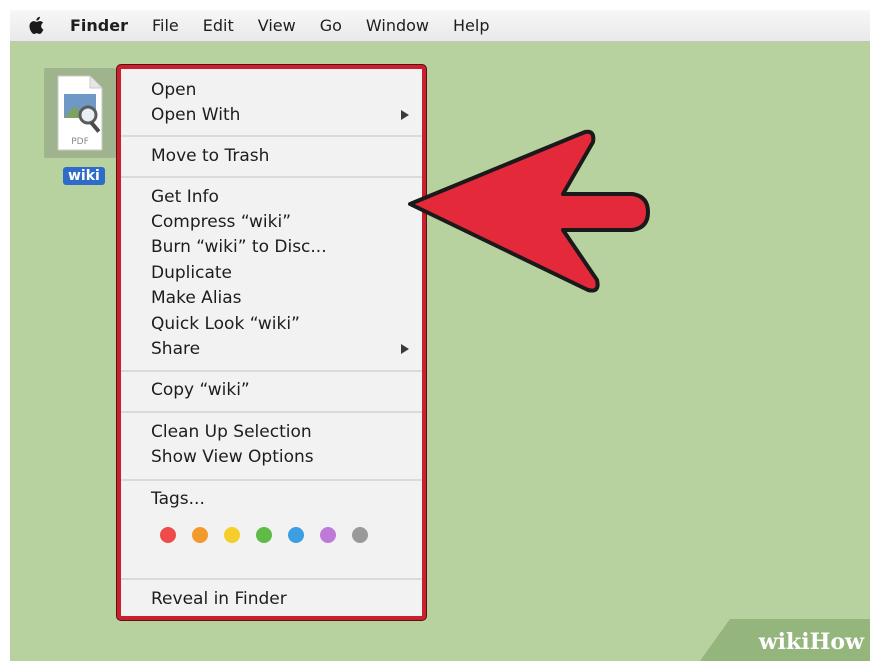 The image size is (870, 661). I want to click on wikihow-watermark: wikiHow, so click(785, 640).